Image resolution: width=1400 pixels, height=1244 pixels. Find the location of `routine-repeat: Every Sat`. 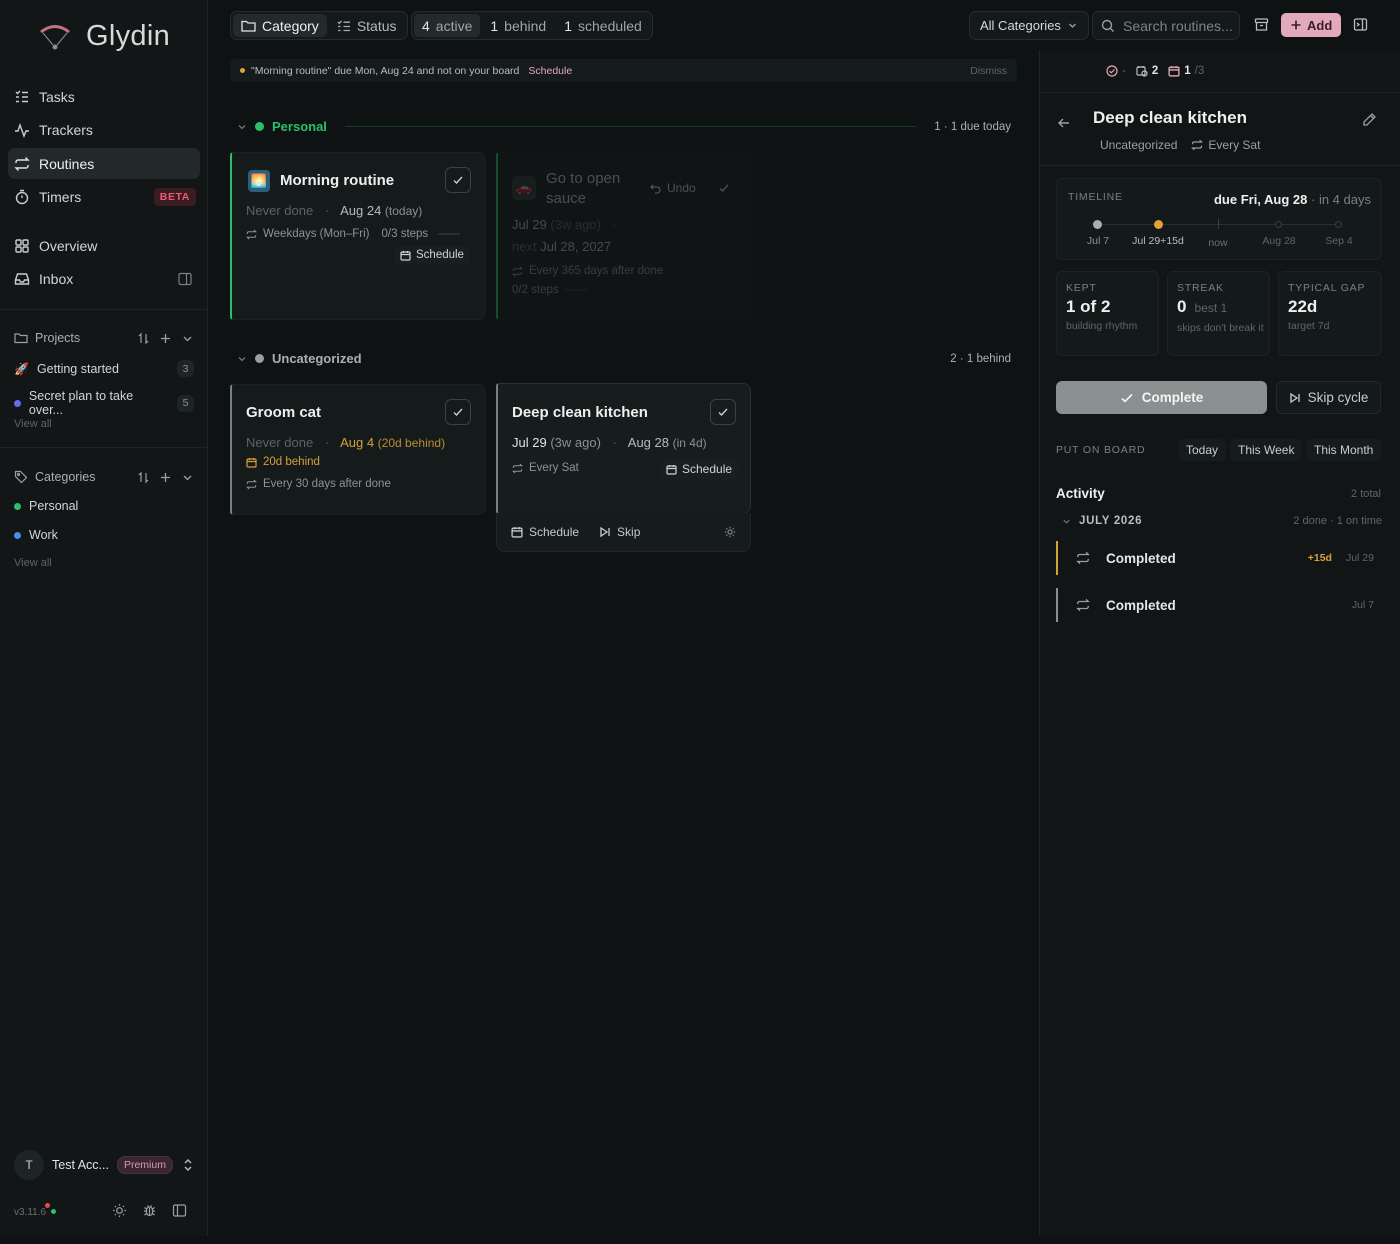

routine-repeat: Every Sat is located at coordinates (1225, 145).